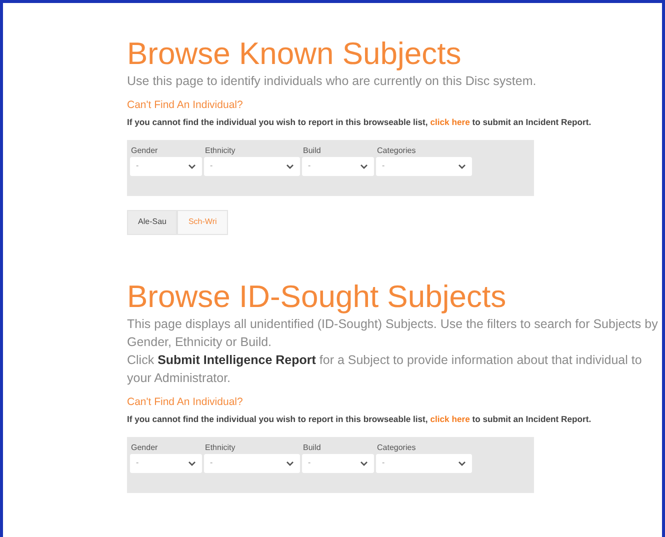 The image size is (665, 537). What do you see at coordinates (152, 222) in the screenshot?
I see `letter-tab: Ale-Sau` at bounding box center [152, 222].